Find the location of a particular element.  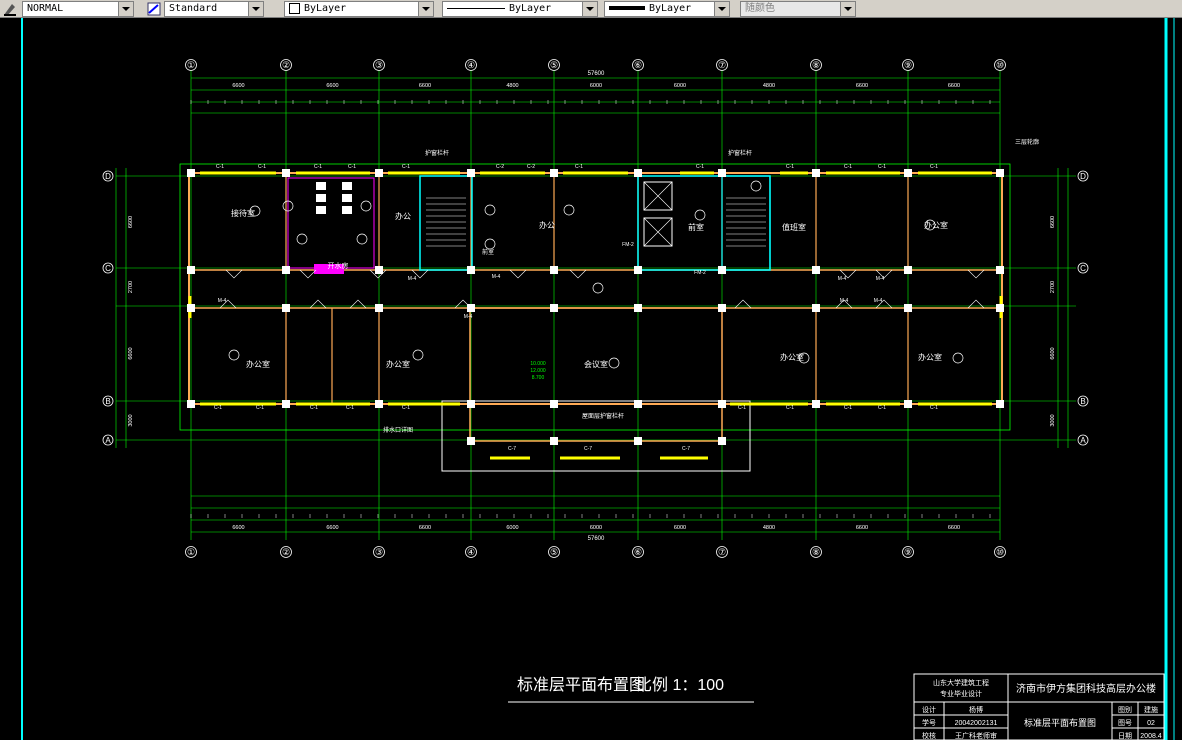

tb-value-design: 杨博 is located at coordinates (976, 709).